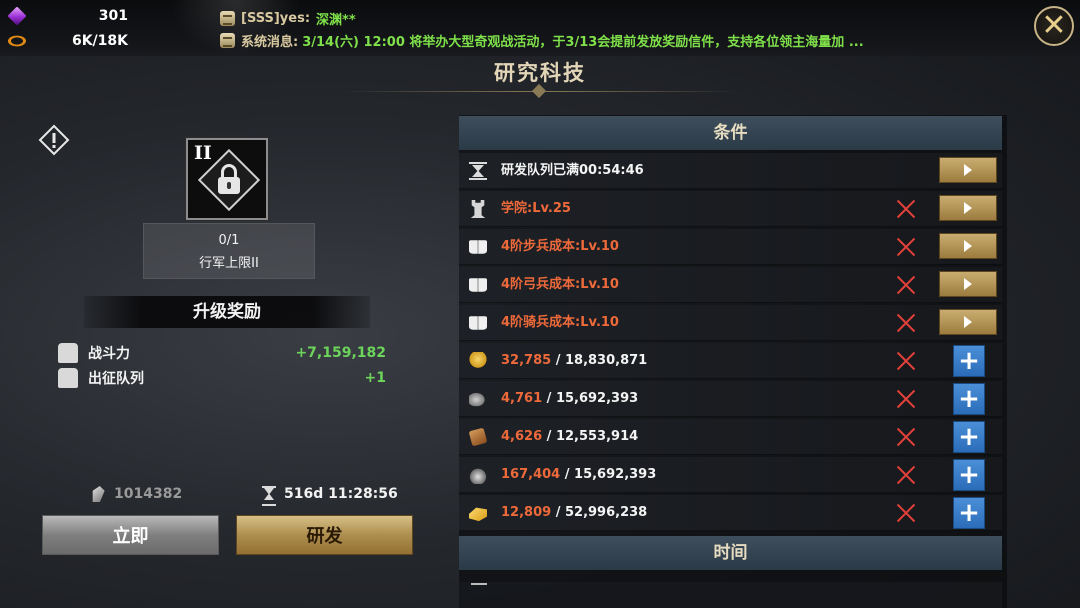 This screenshot has width=1080, height=608. Describe the element at coordinates (730, 323) in the screenshot. I see `condition-row: 4阶骑兵成本:Lv.10` at that location.